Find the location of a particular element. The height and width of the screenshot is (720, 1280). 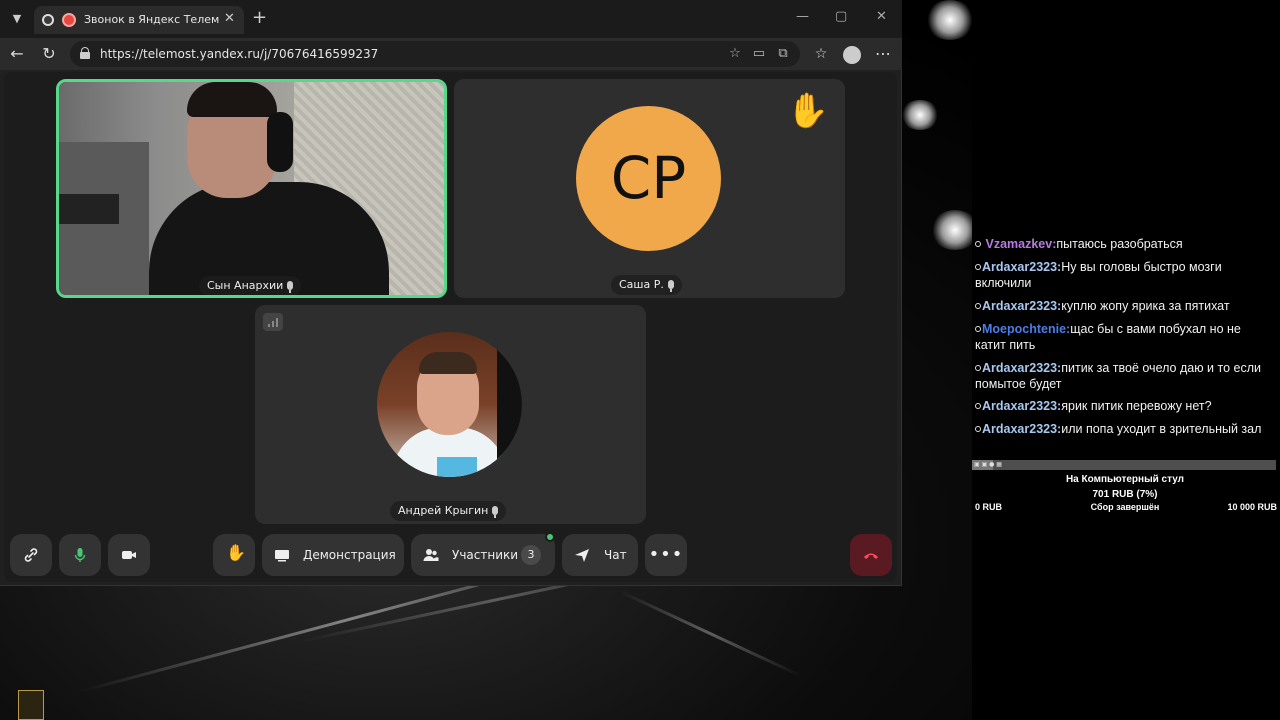

donation-progress-bar: ▣ ▣ ● ▦ is located at coordinates (1124, 465).